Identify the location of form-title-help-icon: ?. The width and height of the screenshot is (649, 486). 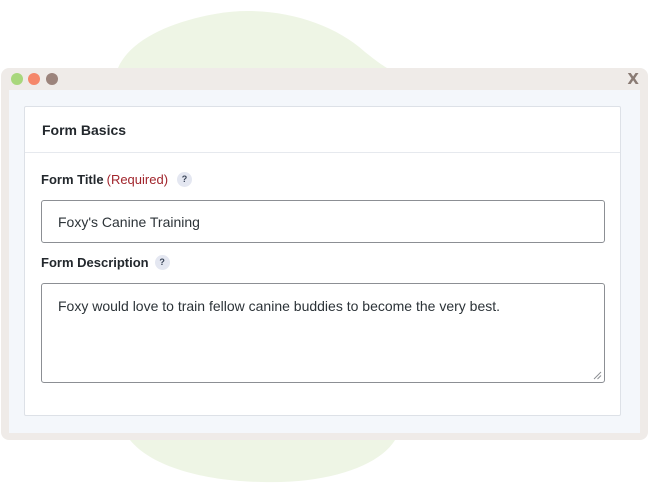
(185, 179).